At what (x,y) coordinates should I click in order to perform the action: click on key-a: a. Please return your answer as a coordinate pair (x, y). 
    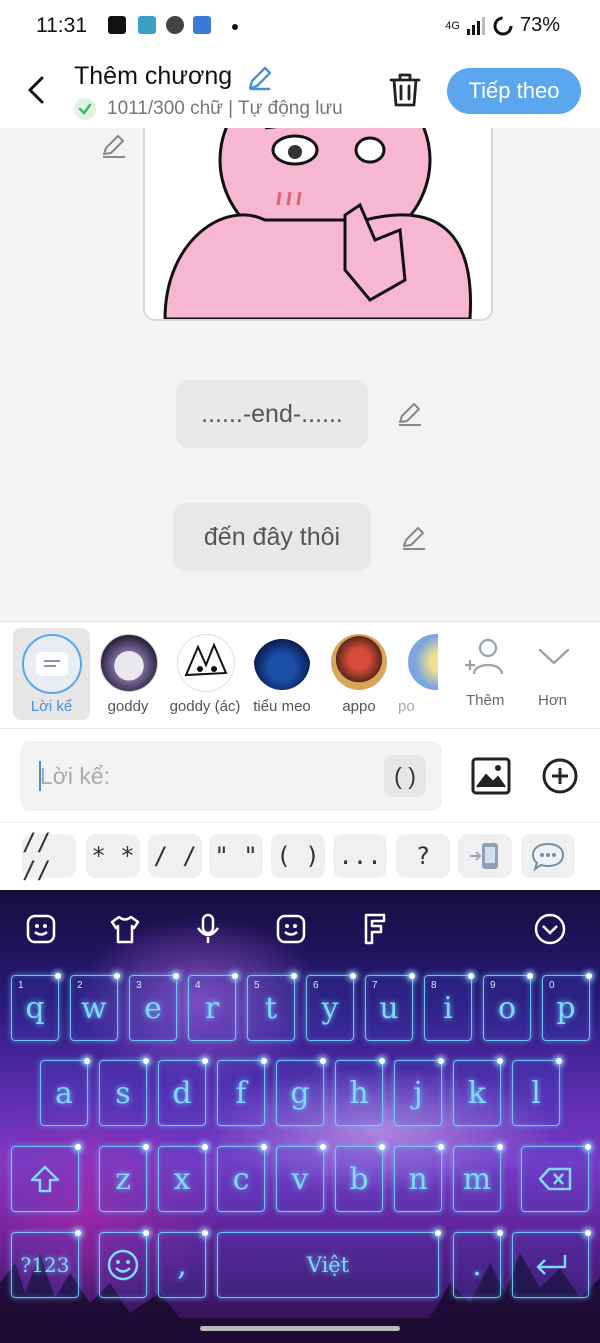
    Looking at the image, I should click on (65, 1092).